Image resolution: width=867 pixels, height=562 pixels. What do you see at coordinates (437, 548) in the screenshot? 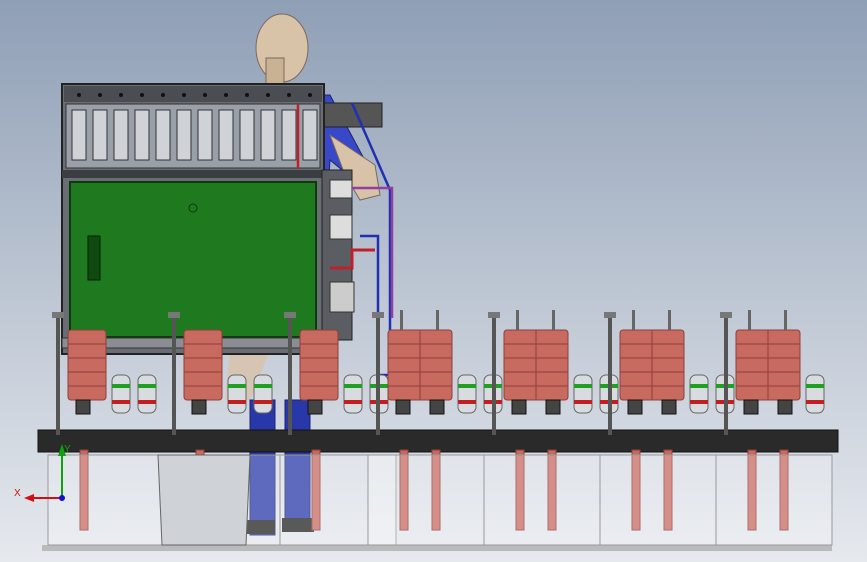
I see `base-line` at bounding box center [437, 548].